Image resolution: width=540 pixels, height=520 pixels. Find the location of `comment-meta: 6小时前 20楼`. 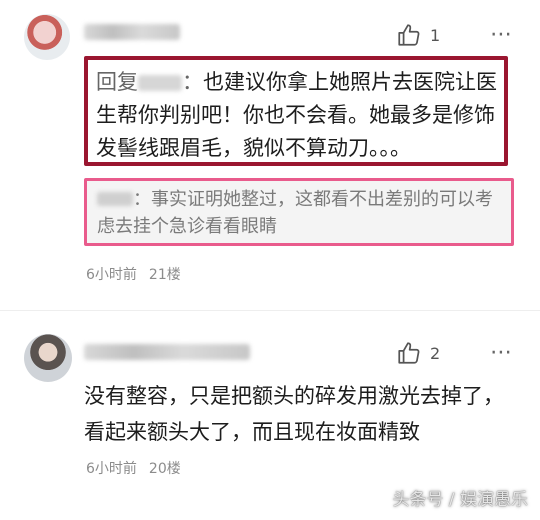

comment-meta: 6小时前 20楼 is located at coordinates (133, 468).